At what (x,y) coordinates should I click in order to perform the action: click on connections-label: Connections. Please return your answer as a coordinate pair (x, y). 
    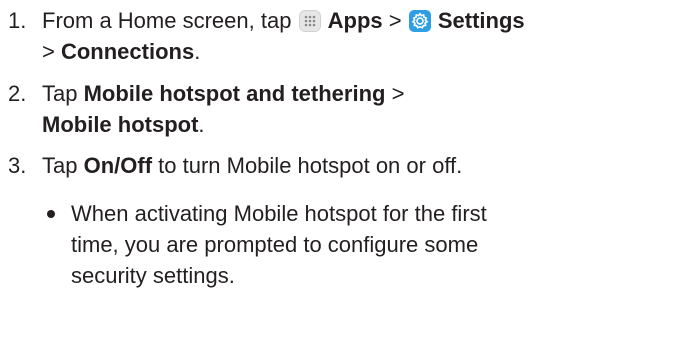
    Looking at the image, I should click on (127, 51).